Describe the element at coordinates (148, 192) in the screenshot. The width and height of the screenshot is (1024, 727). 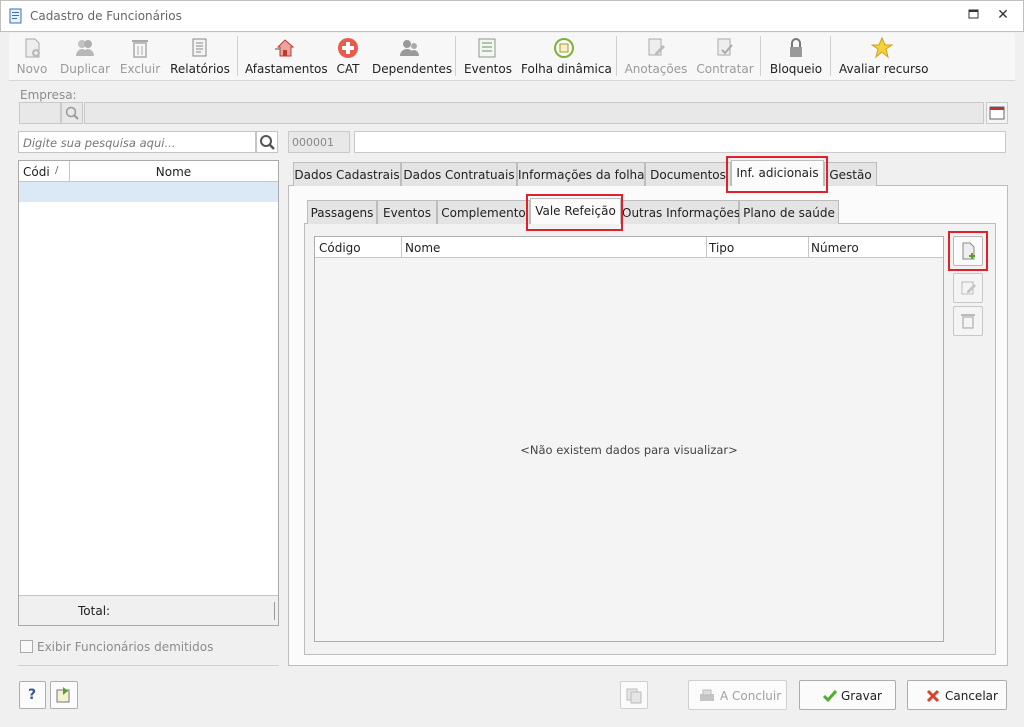
I see `table-row` at that location.